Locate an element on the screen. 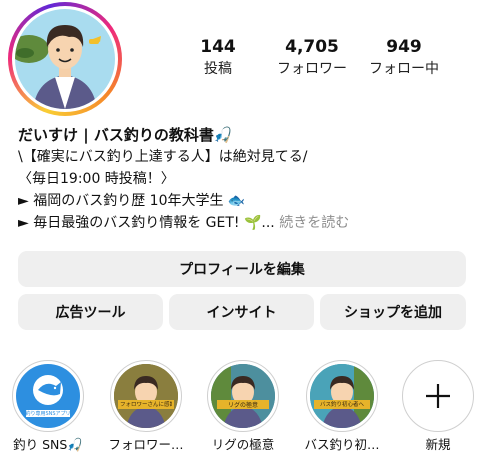 The image size is (485, 462). profile-avatar is located at coordinates (65, 59).